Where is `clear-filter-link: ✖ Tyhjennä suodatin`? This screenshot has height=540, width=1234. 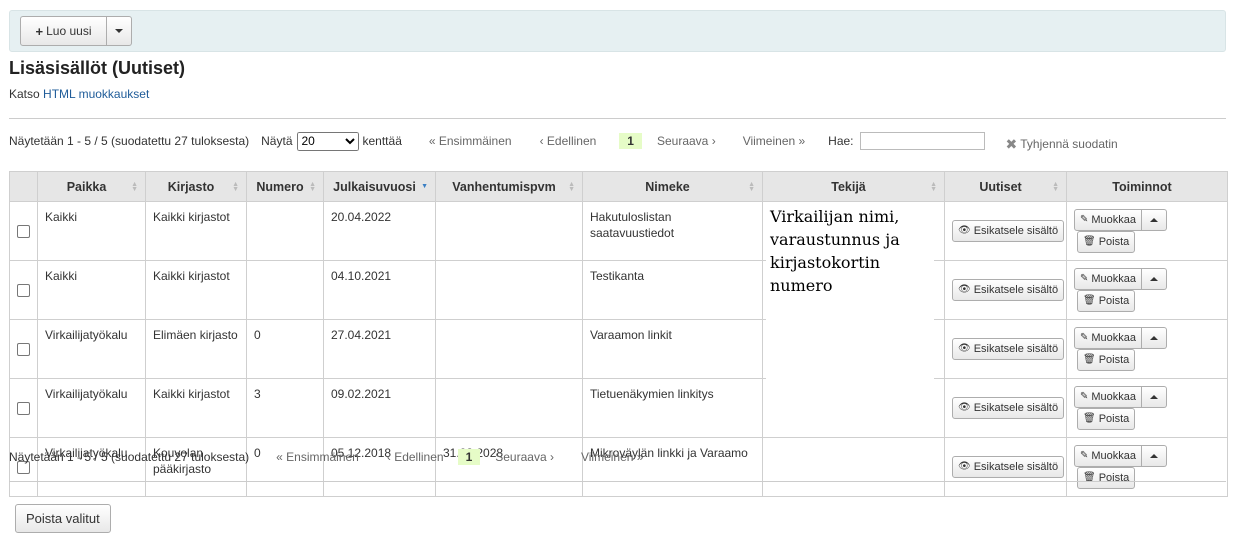
clear-filter-link: ✖ Tyhjennä suodatin is located at coordinates (1062, 144).